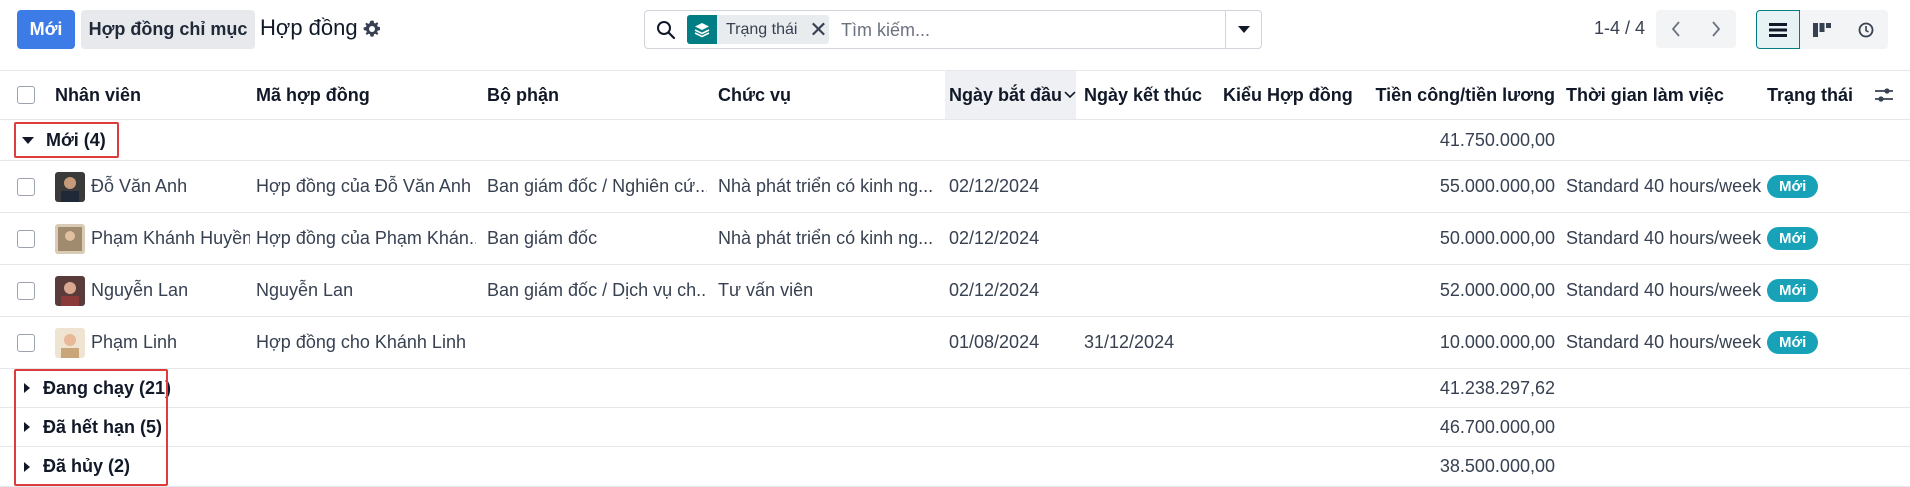 The width and height of the screenshot is (1910, 487). I want to click on cell-start-date: 01/08/2024, so click(994, 342).